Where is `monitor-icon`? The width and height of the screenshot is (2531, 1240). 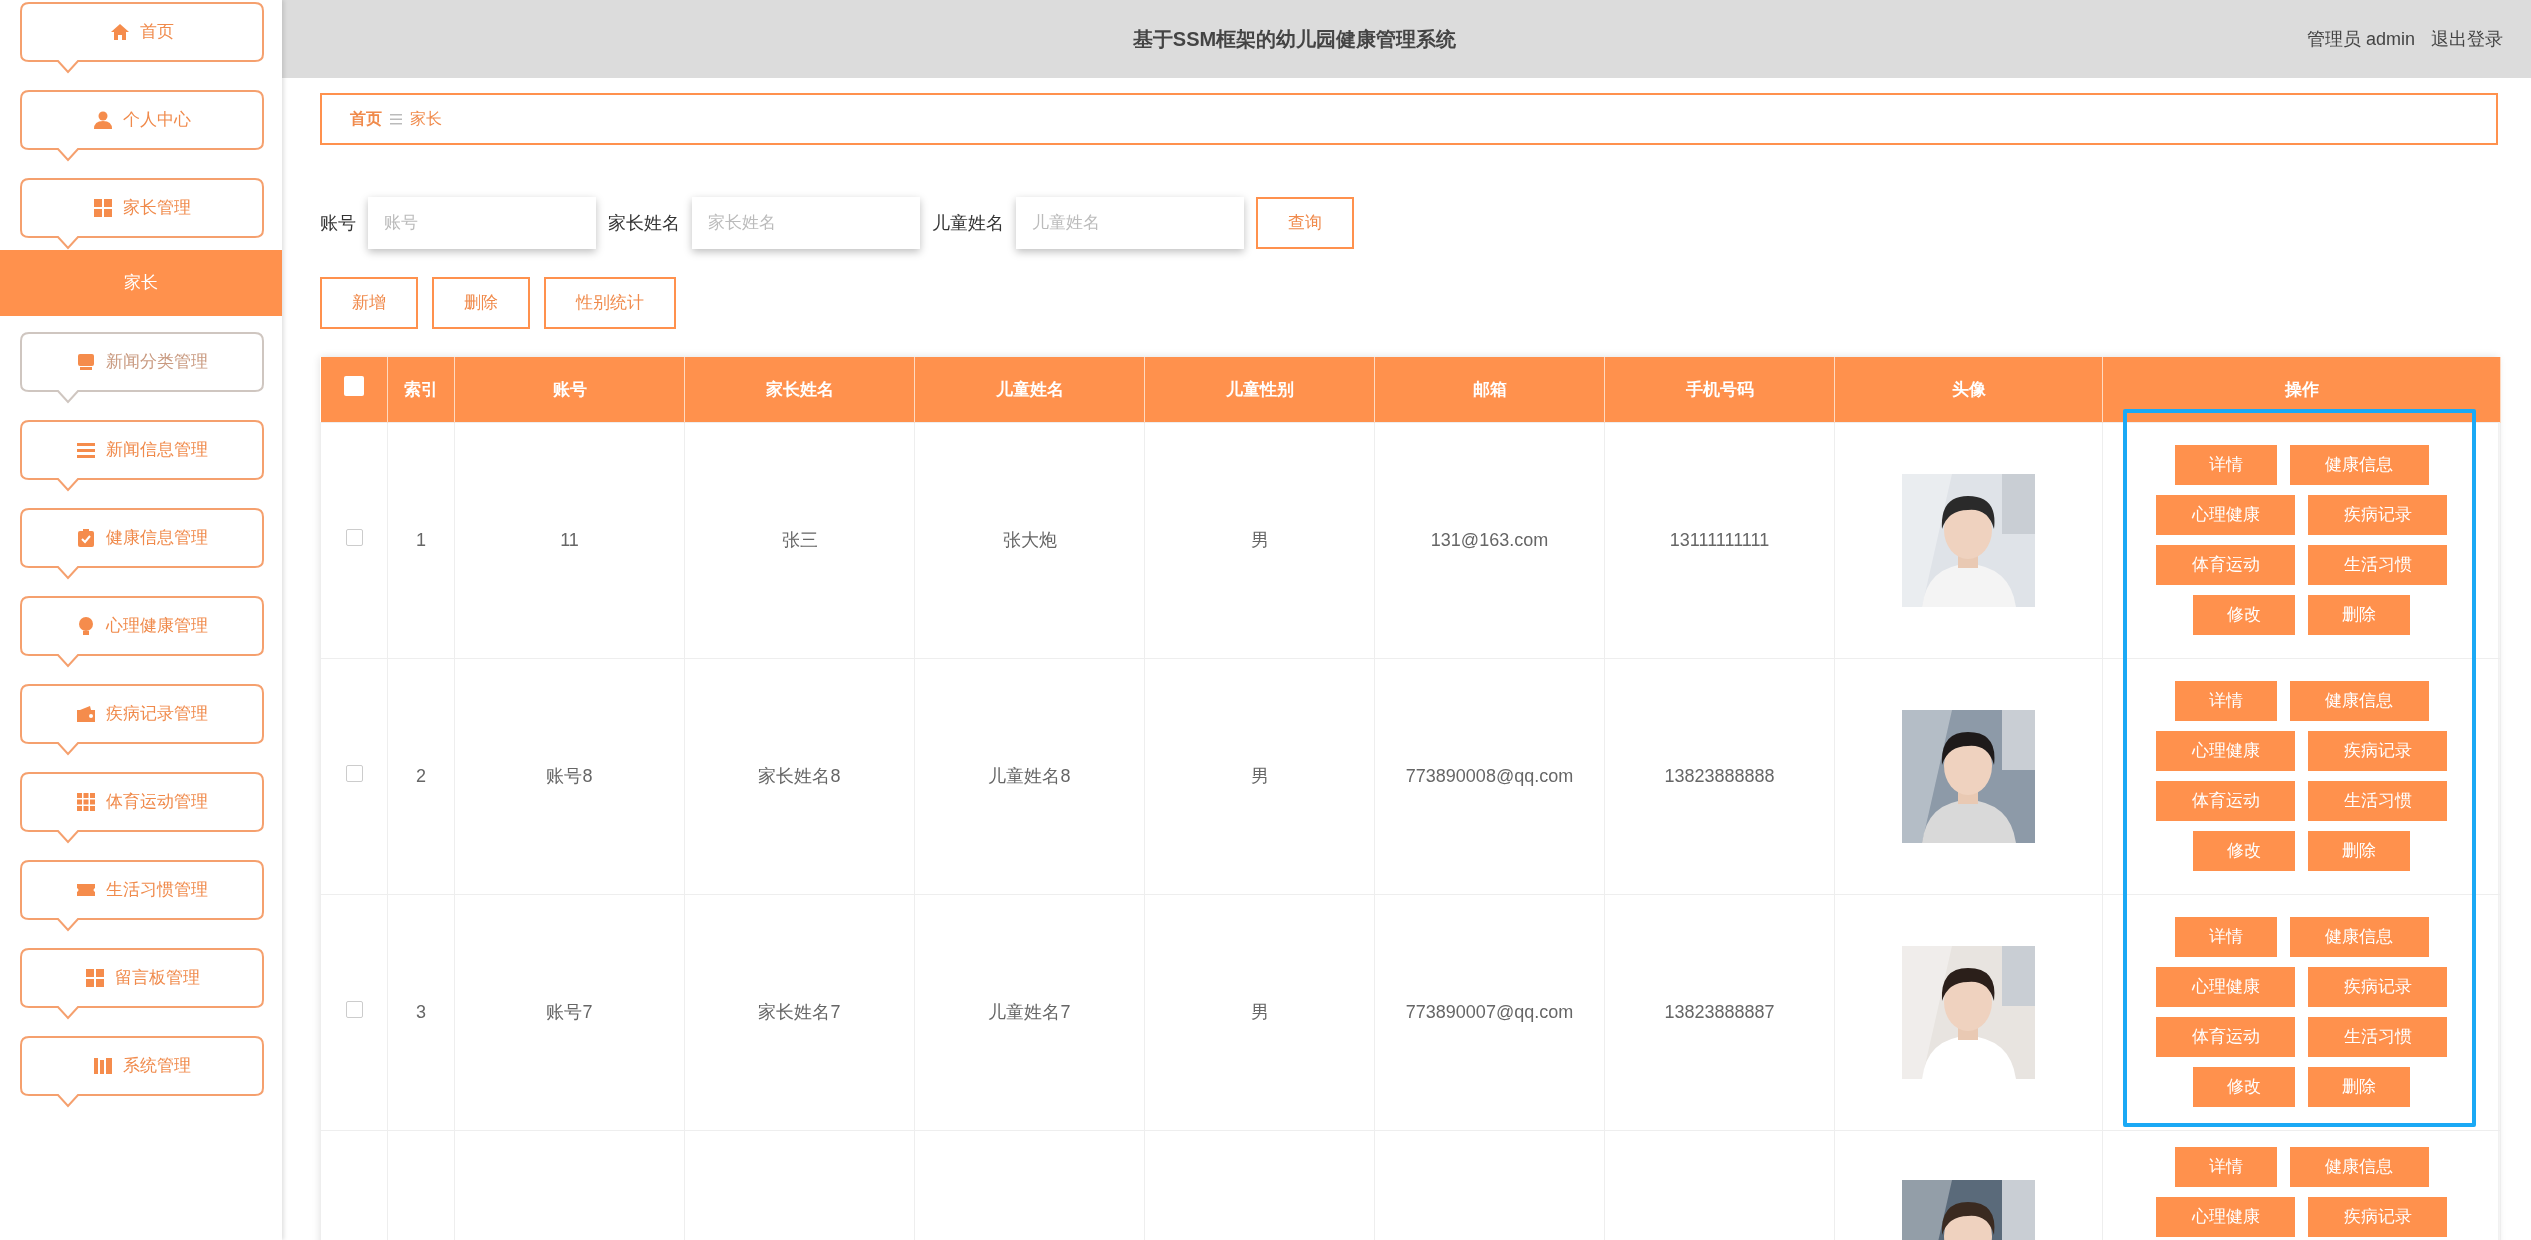
monitor-icon is located at coordinates (86, 362).